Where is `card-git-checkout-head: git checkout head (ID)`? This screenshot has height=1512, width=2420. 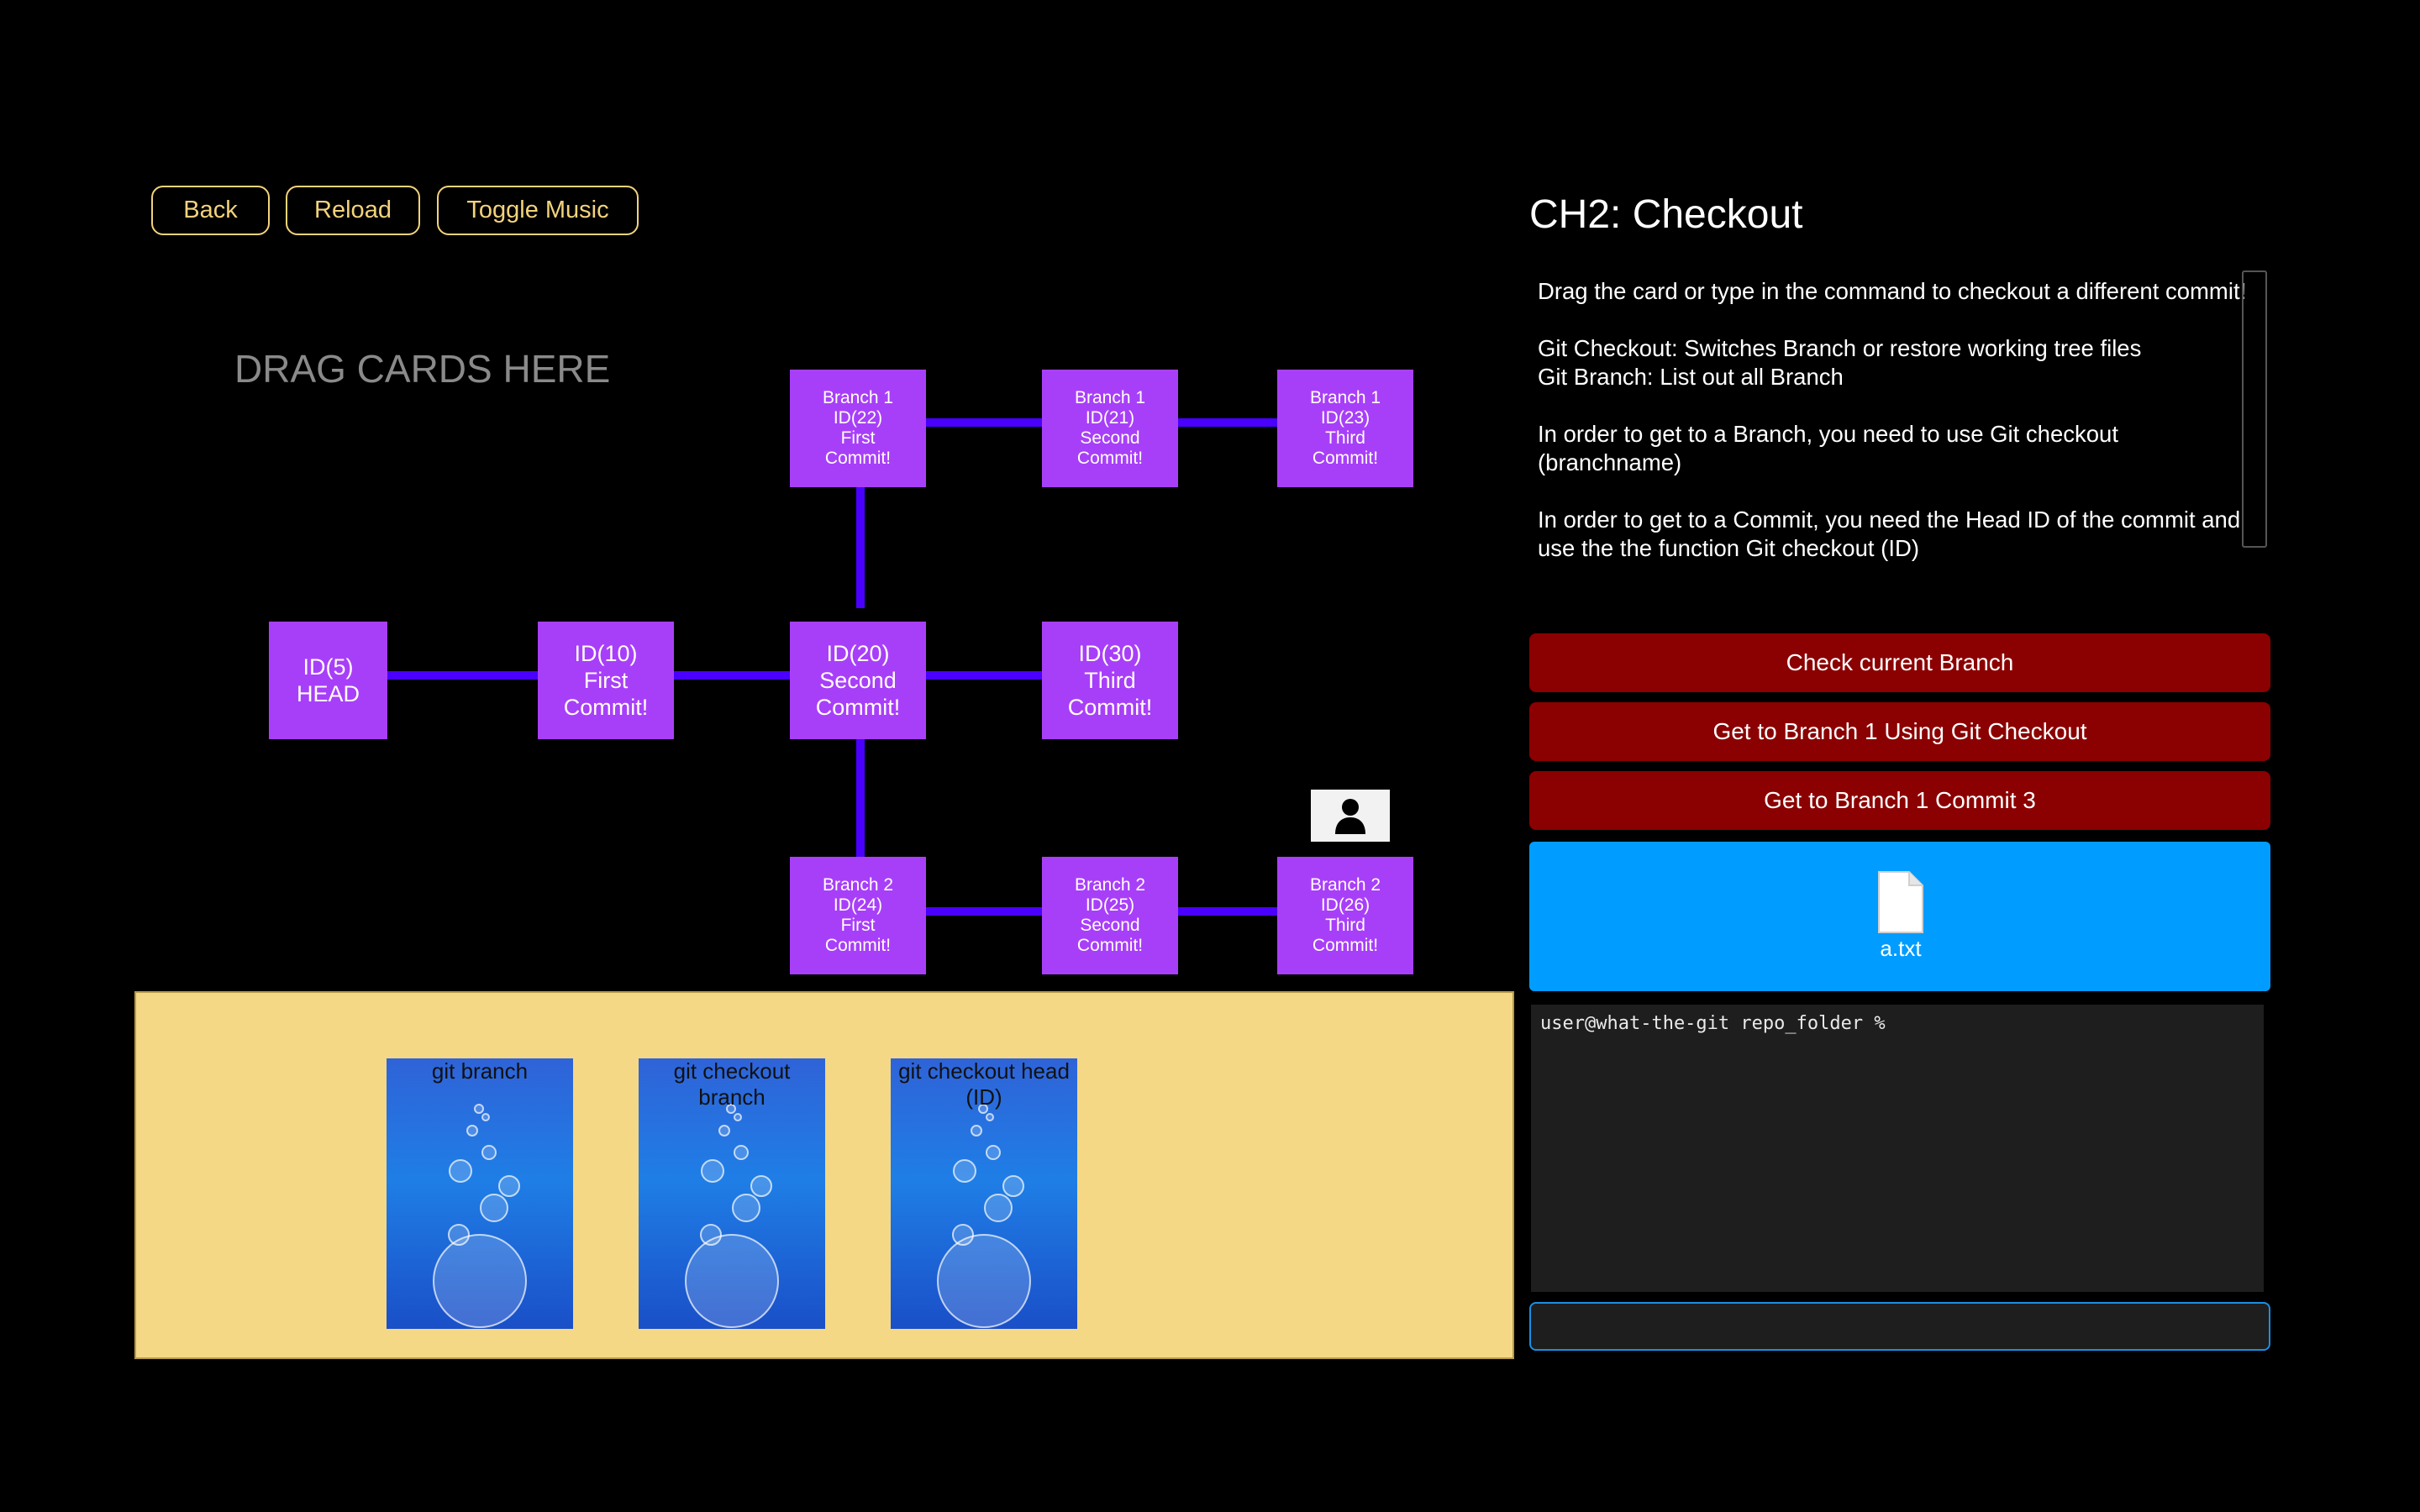 card-git-checkout-head: git checkout head (ID) is located at coordinates (984, 1193).